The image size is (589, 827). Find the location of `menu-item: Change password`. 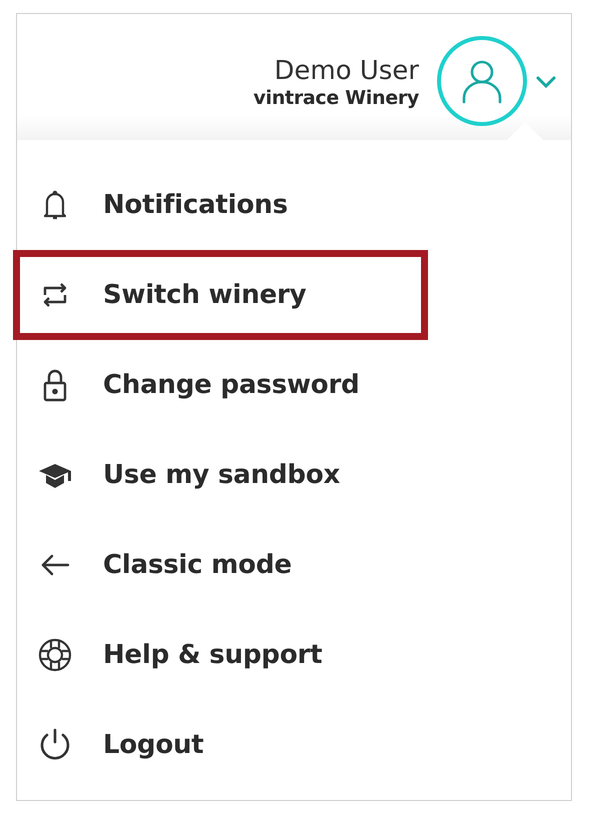

menu-item: Change password is located at coordinates (220, 385).